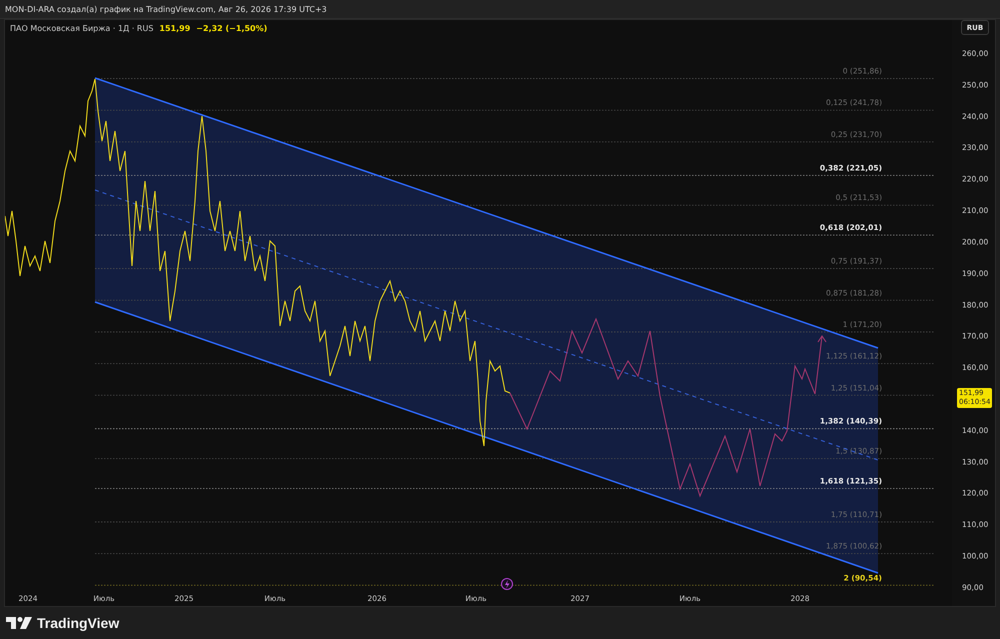  What do you see at coordinates (232, 28) in the screenshot?
I see `price-change: −2,32 (−1,50%)` at bounding box center [232, 28].